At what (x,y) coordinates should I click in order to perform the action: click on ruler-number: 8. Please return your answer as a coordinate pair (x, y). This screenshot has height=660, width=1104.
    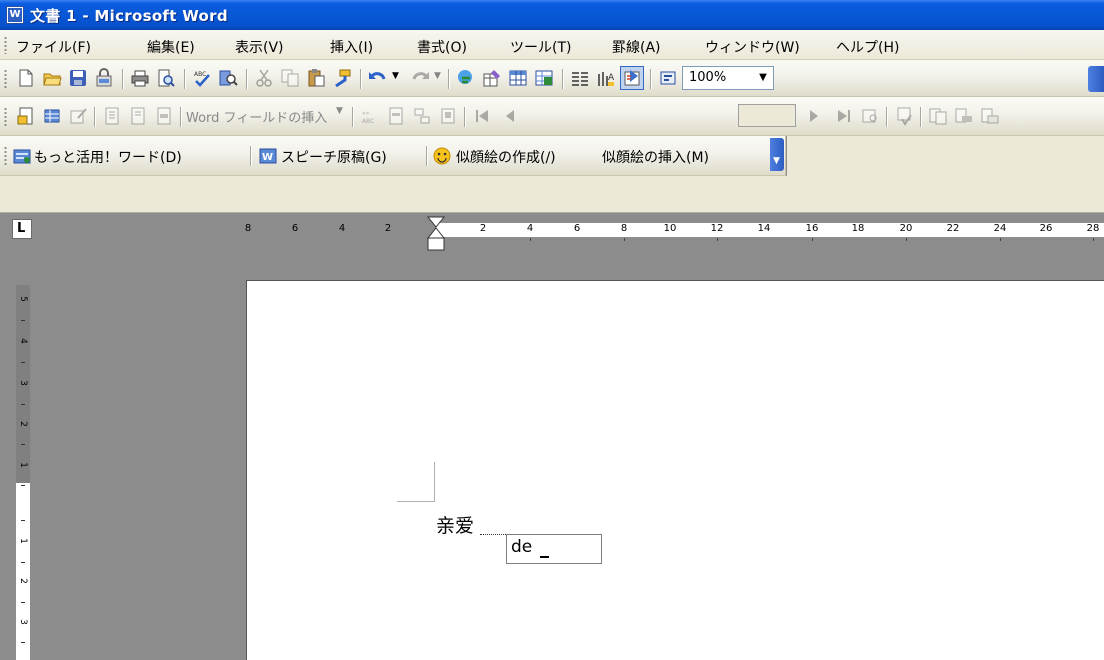
    Looking at the image, I should click on (248, 228).